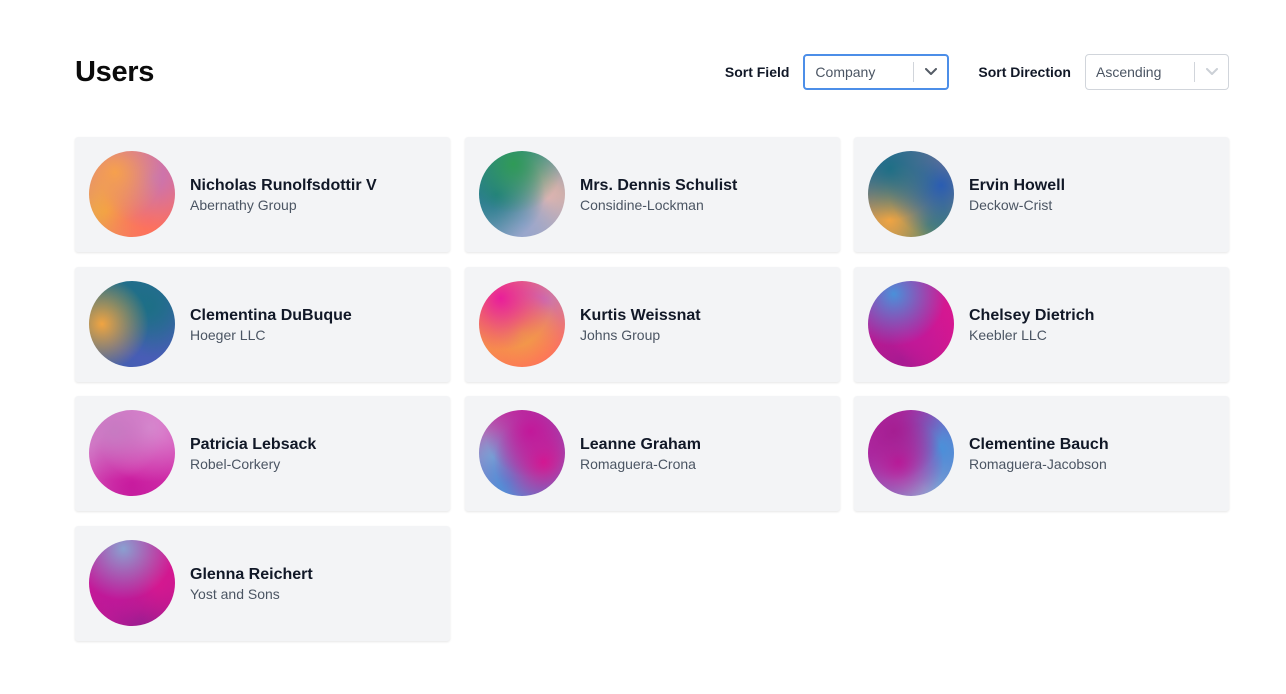  What do you see at coordinates (283, 185) in the screenshot?
I see `user-name: Nicholas Runolfsdottir V` at bounding box center [283, 185].